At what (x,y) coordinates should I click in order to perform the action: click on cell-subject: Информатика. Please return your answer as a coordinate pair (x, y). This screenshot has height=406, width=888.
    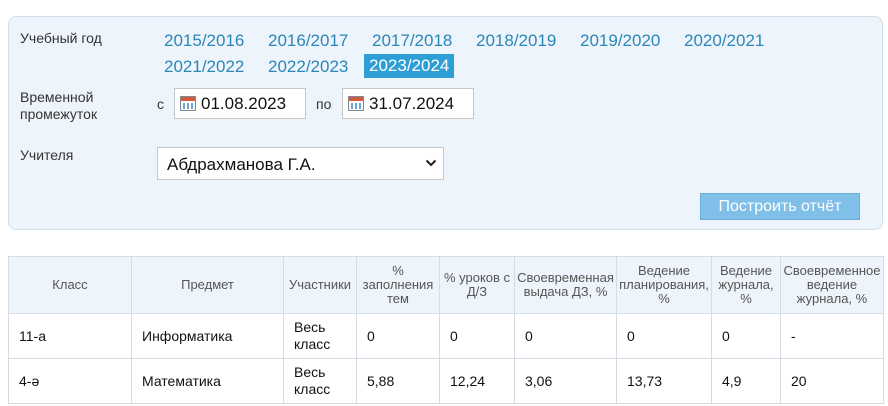
    Looking at the image, I should click on (207, 336).